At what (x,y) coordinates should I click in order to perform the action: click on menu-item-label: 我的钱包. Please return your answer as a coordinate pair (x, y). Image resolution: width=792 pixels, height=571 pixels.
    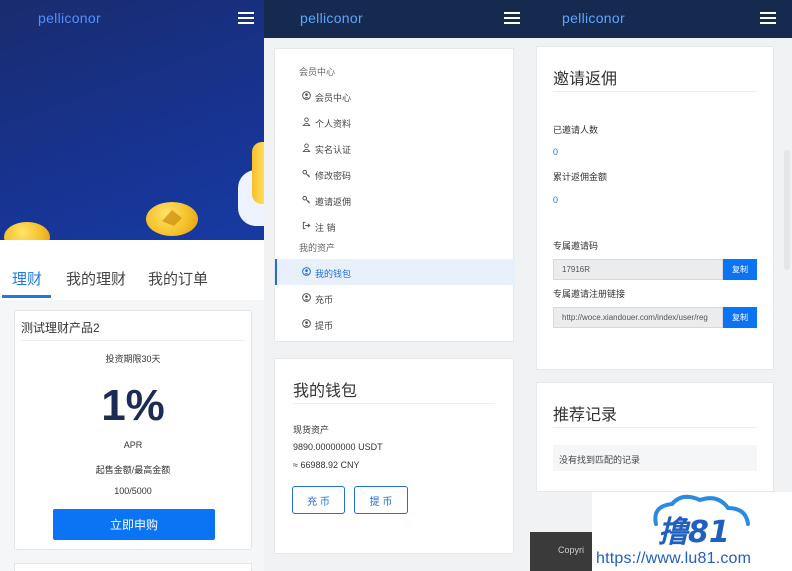
    Looking at the image, I should click on (333, 274).